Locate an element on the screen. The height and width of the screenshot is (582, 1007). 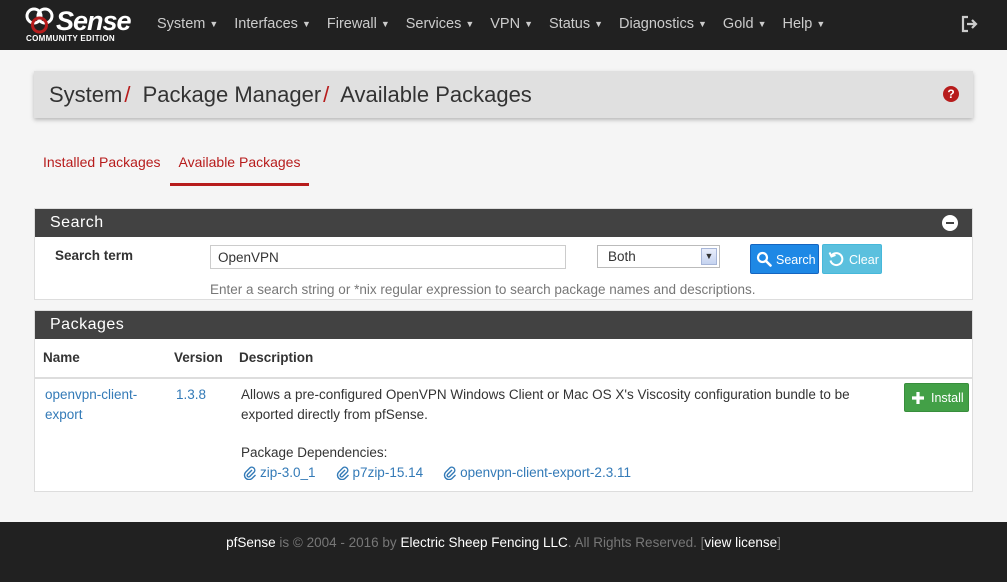
nav-firewall: Firewall ▼ is located at coordinates (358, 25).